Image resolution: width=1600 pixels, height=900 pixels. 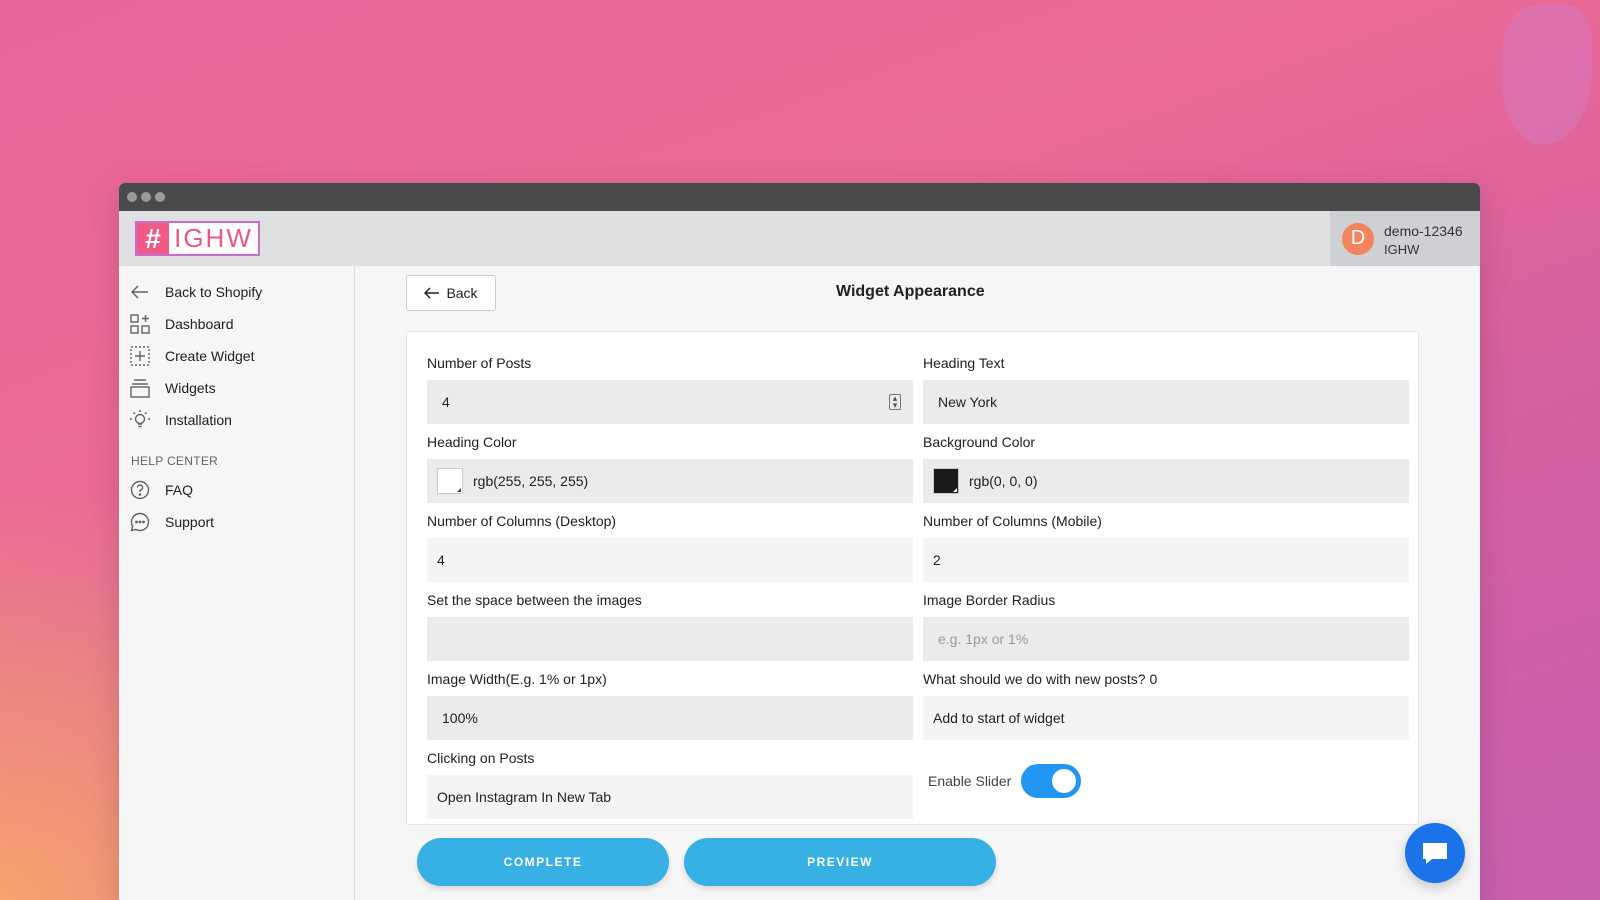 What do you see at coordinates (670, 402) in the screenshot?
I see `number-of-posts-input: 4 ▴ ▾` at bounding box center [670, 402].